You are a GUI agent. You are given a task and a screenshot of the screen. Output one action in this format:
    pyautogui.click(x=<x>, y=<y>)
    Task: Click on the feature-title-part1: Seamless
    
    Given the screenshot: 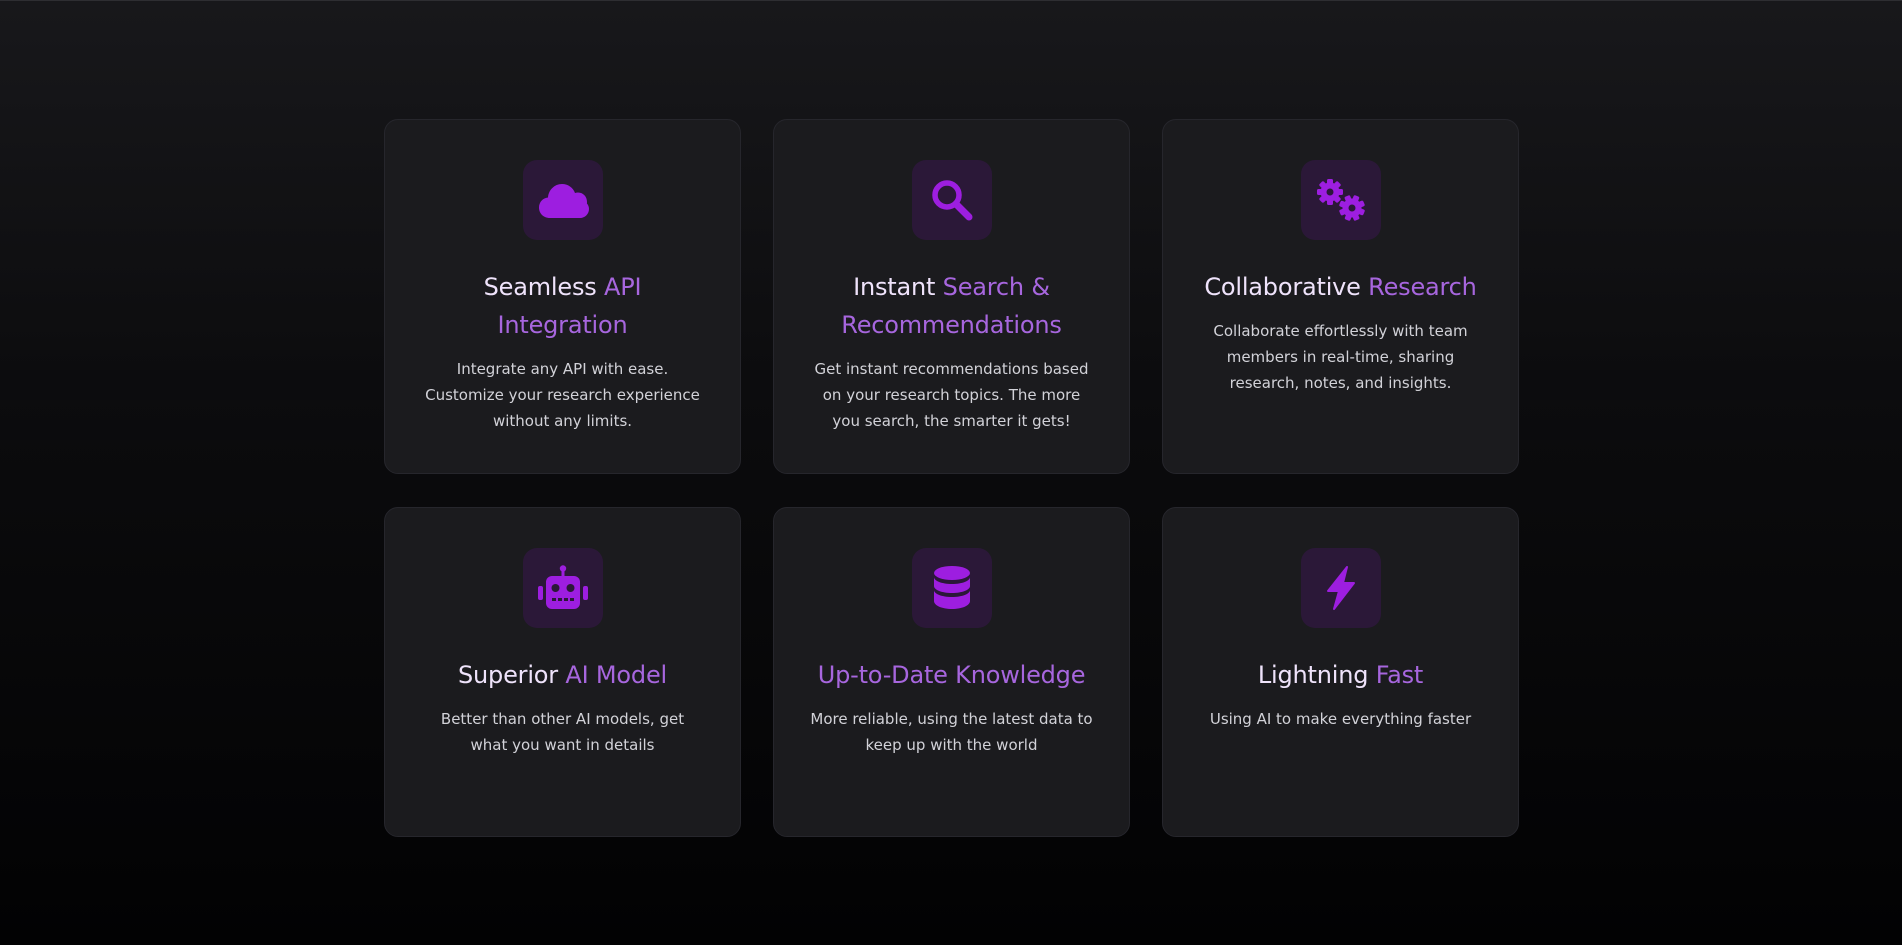 What is the action you would take?
    pyautogui.click(x=543, y=287)
    